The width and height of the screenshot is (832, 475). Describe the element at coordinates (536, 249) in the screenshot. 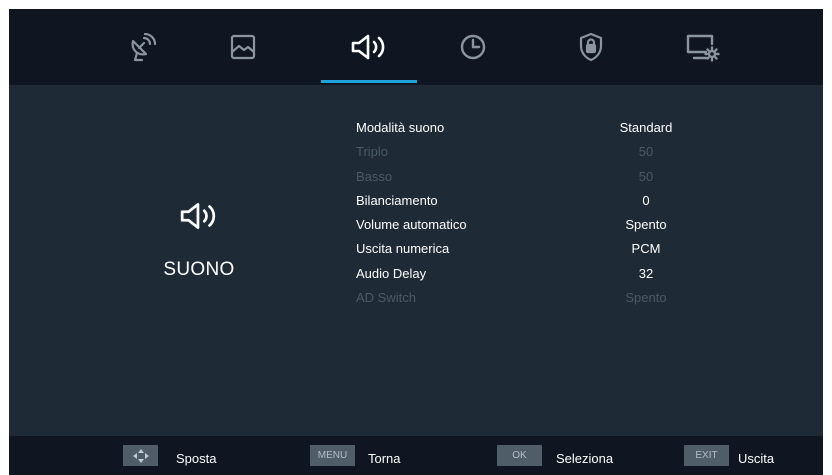

I see `list-item-digital-output: Uscita numerica PCM` at that location.